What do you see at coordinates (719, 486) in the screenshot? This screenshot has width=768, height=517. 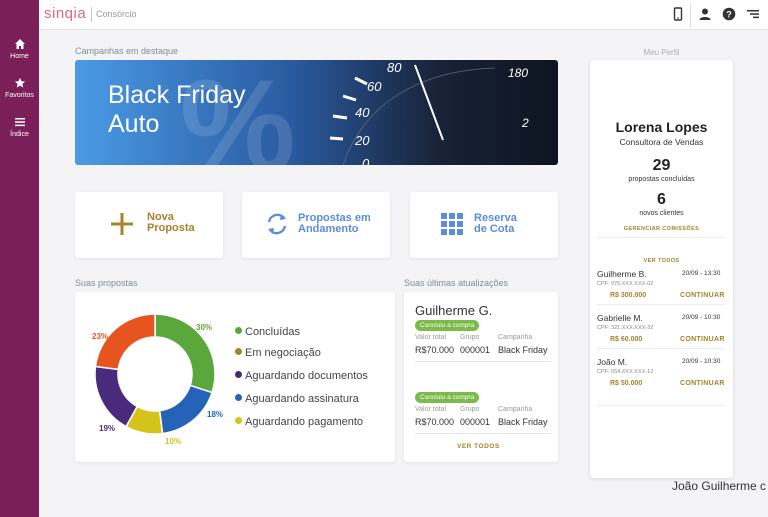 I see `footer-user-name: João Guilherme c` at bounding box center [719, 486].